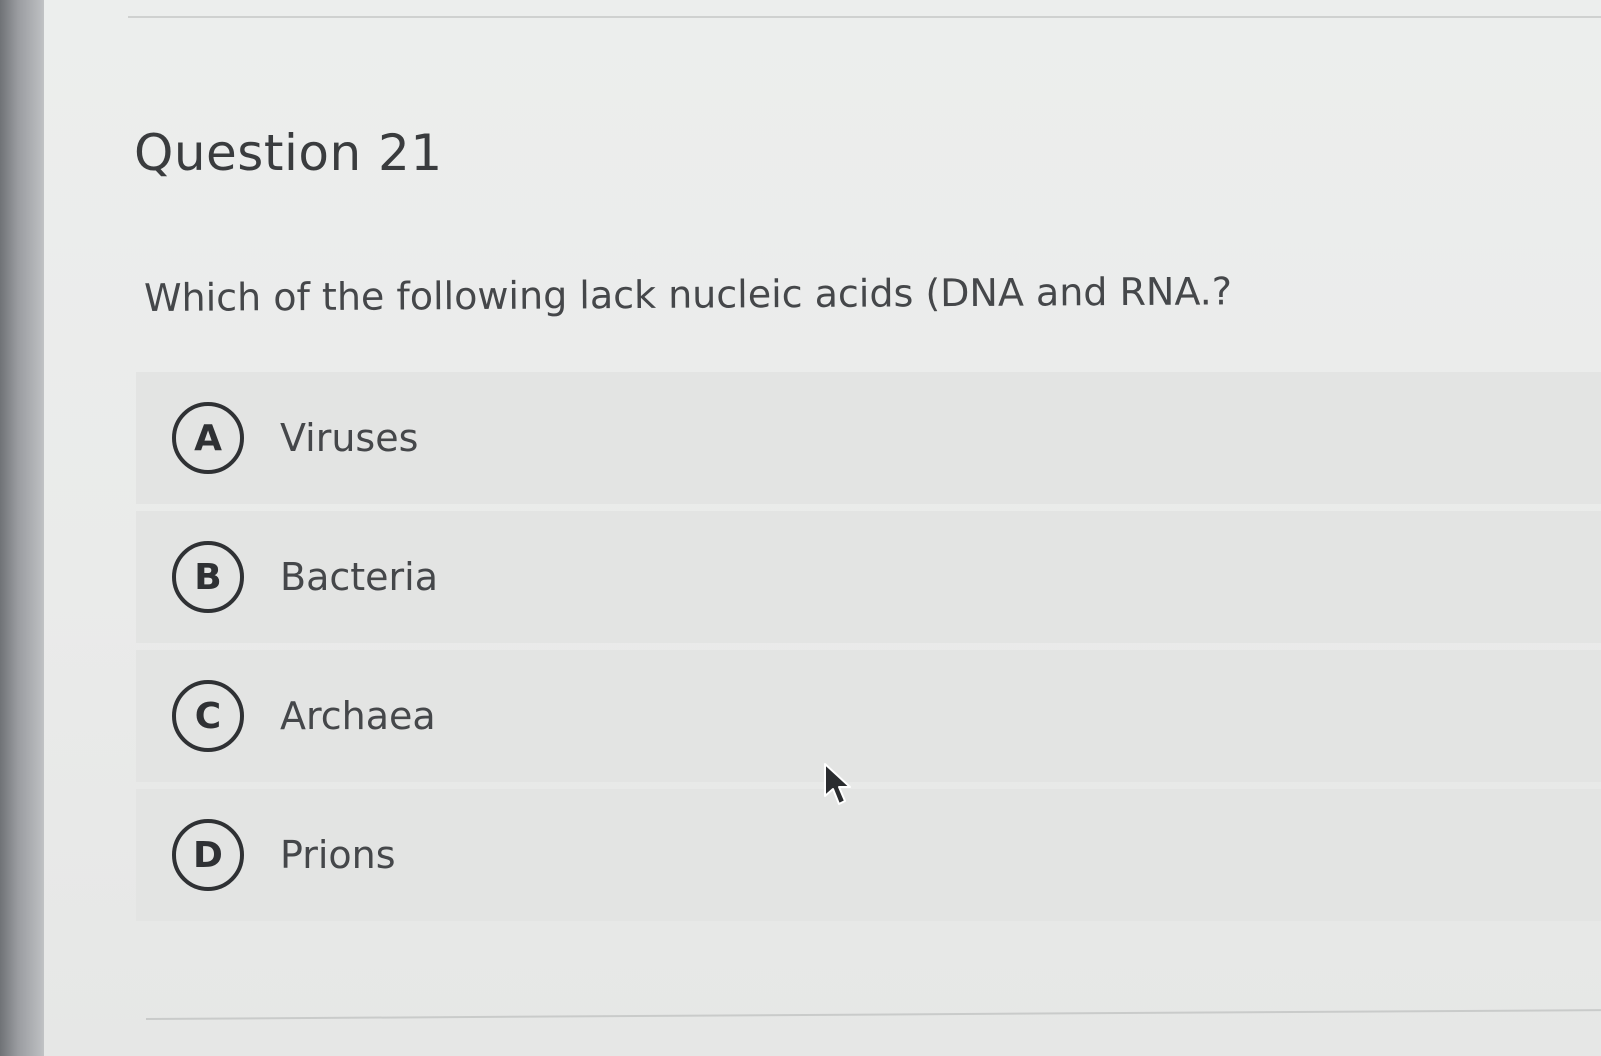 This screenshot has height=1056, width=1601. What do you see at coordinates (208, 577) in the screenshot?
I see `option-b-letter-badge: B` at bounding box center [208, 577].